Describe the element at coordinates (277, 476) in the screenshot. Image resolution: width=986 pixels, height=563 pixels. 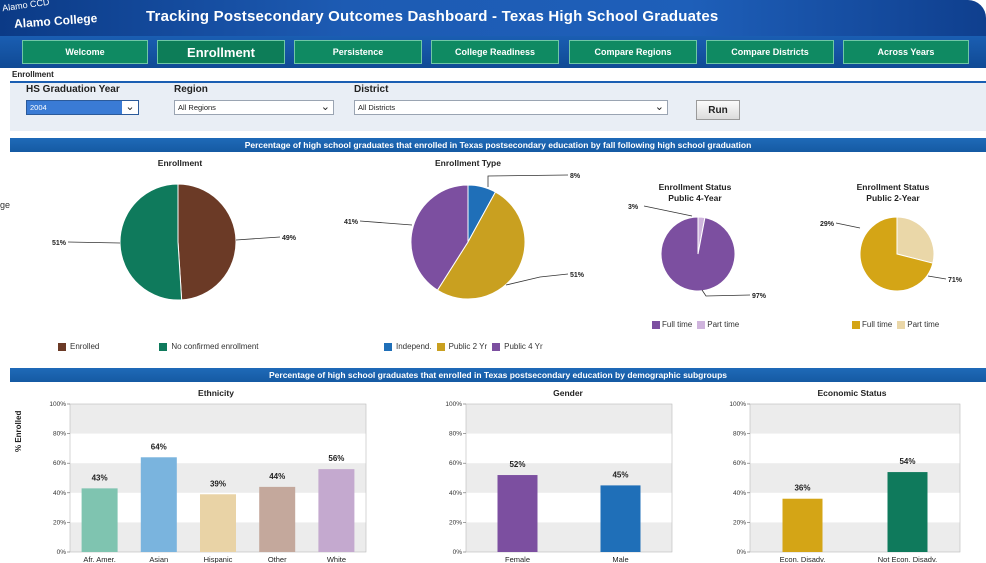
I see `bar-value-label: 44%` at that location.